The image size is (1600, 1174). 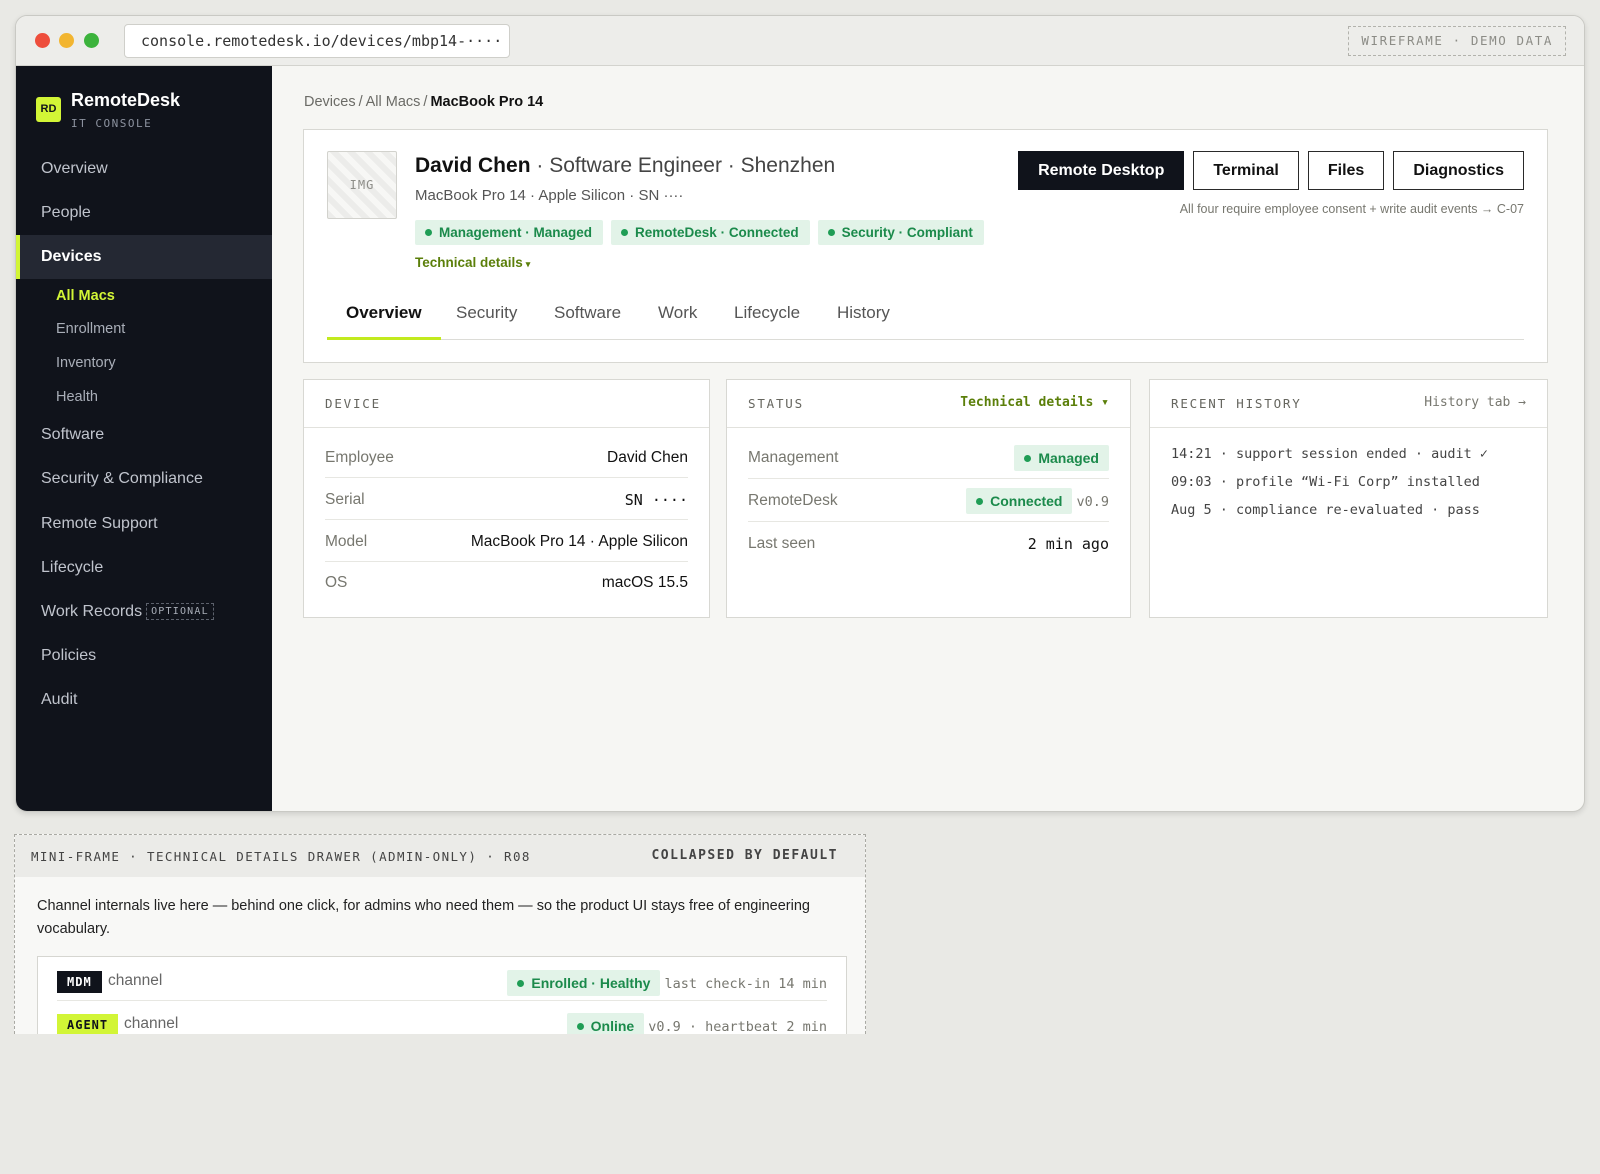 I want to click on status-badge-security: Security · Compliant, so click(x=900, y=232).